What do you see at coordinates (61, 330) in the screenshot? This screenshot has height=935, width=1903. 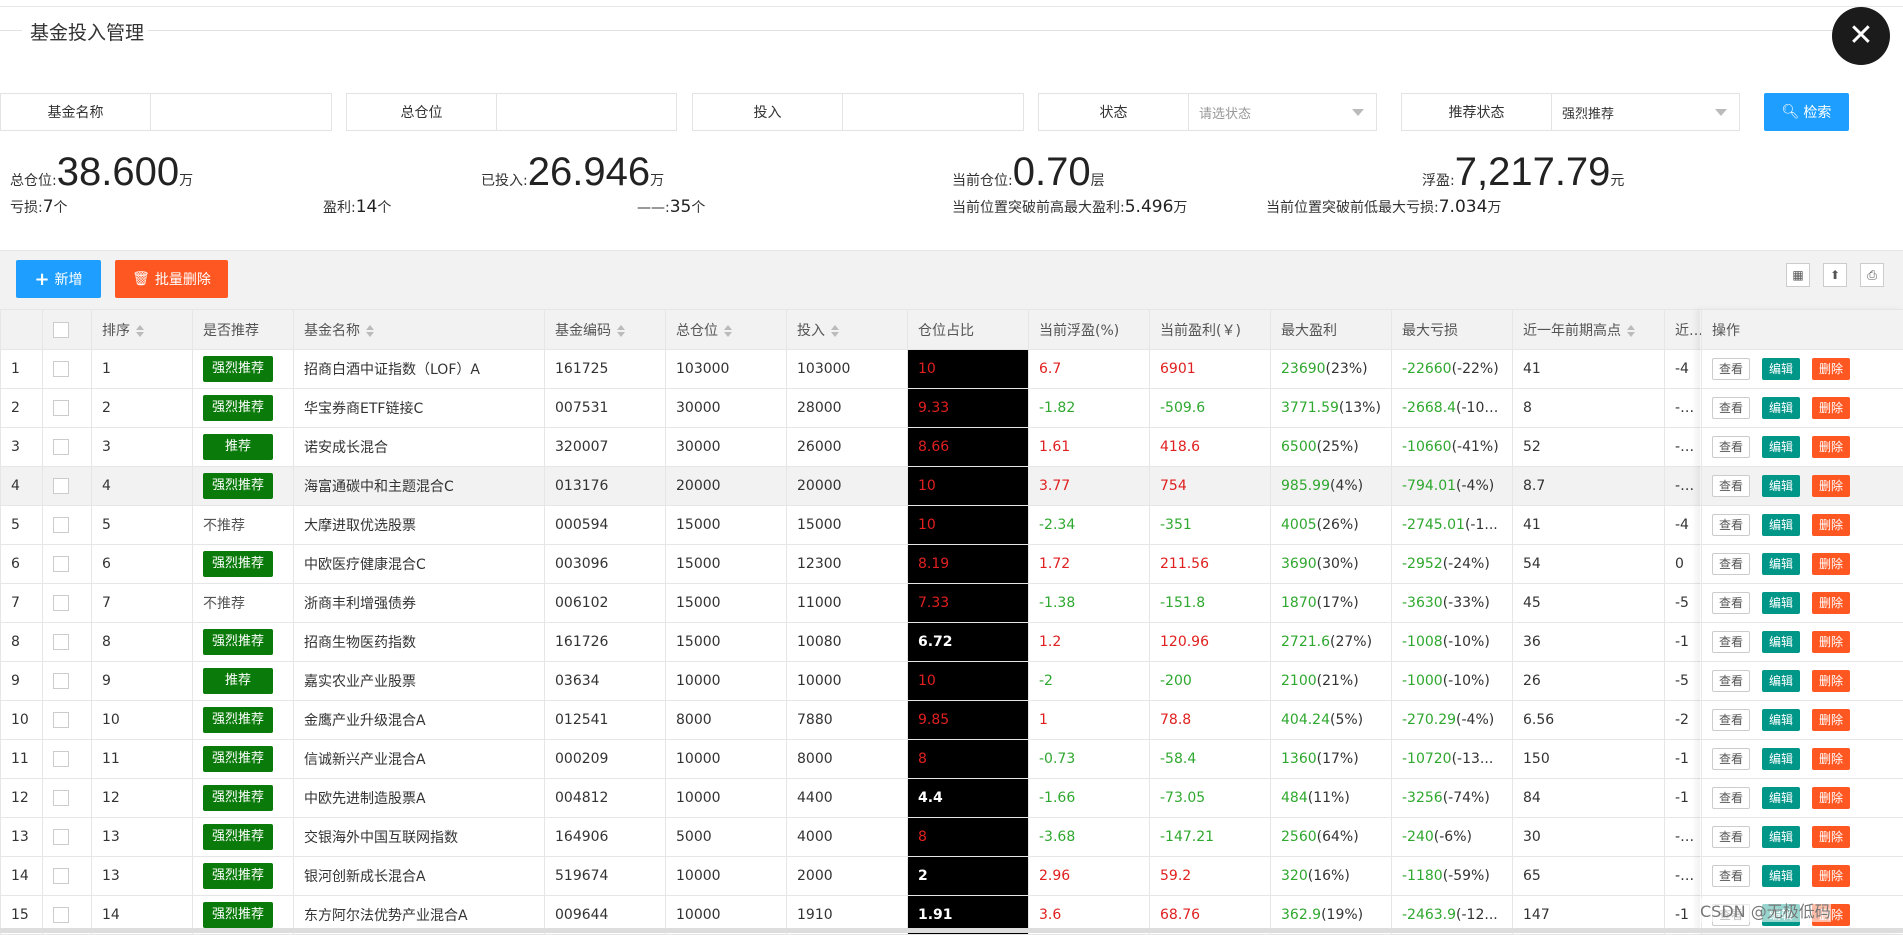 I see `select-all-checkbox` at bounding box center [61, 330].